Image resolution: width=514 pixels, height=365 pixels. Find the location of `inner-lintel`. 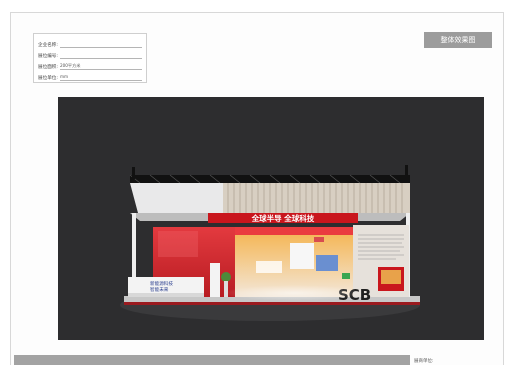

inner-lintel is located at coordinates (294, 231).